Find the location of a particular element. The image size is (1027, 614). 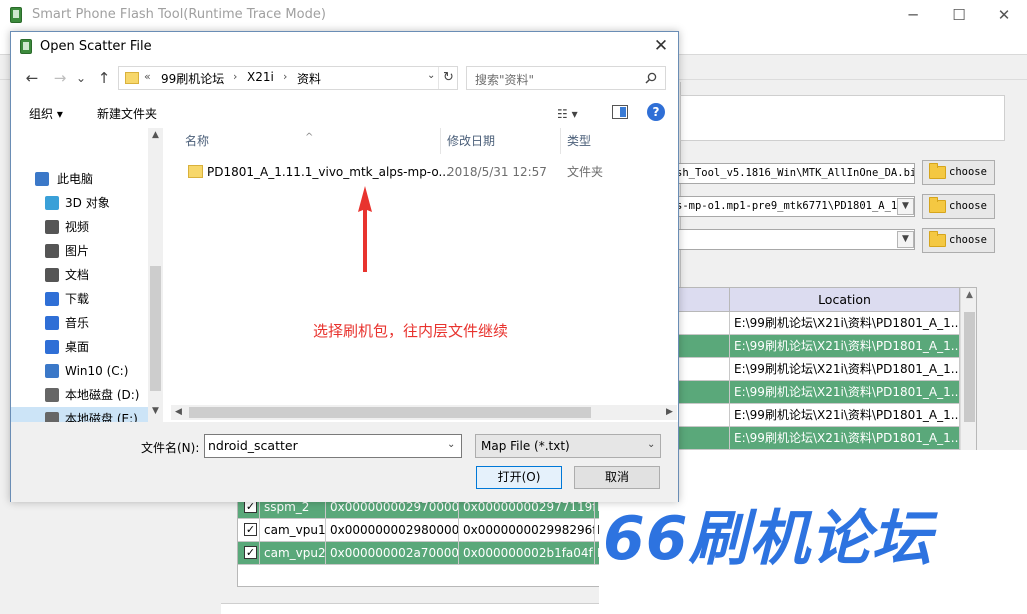

new-folder-button: 新建文件夹 is located at coordinates (127, 113).